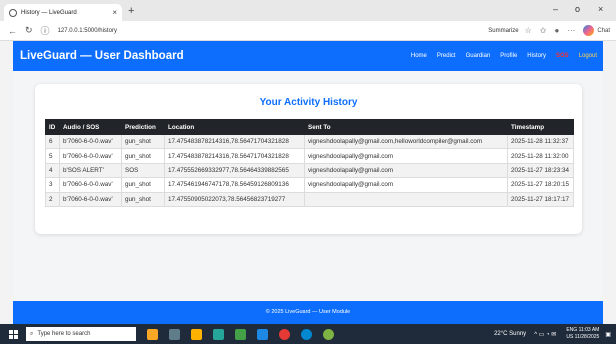 Image resolution: width=616 pixels, height=344 pixels. What do you see at coordinates (406, 199) in the screenshot?
I see `cell-sent-to` at bounding box center [406, 199].